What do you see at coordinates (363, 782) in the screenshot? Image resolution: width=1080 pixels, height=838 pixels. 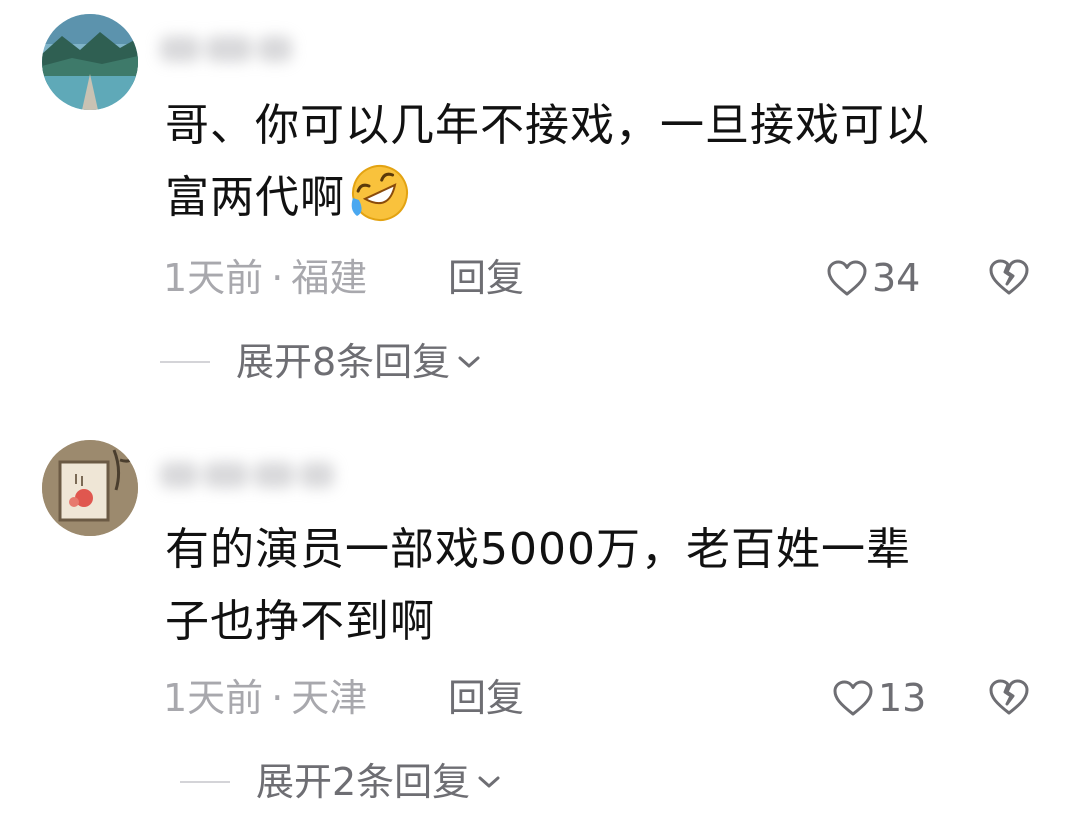 I see `expand-replies-label: 展开2条回复` at bounding box center [363, 782].